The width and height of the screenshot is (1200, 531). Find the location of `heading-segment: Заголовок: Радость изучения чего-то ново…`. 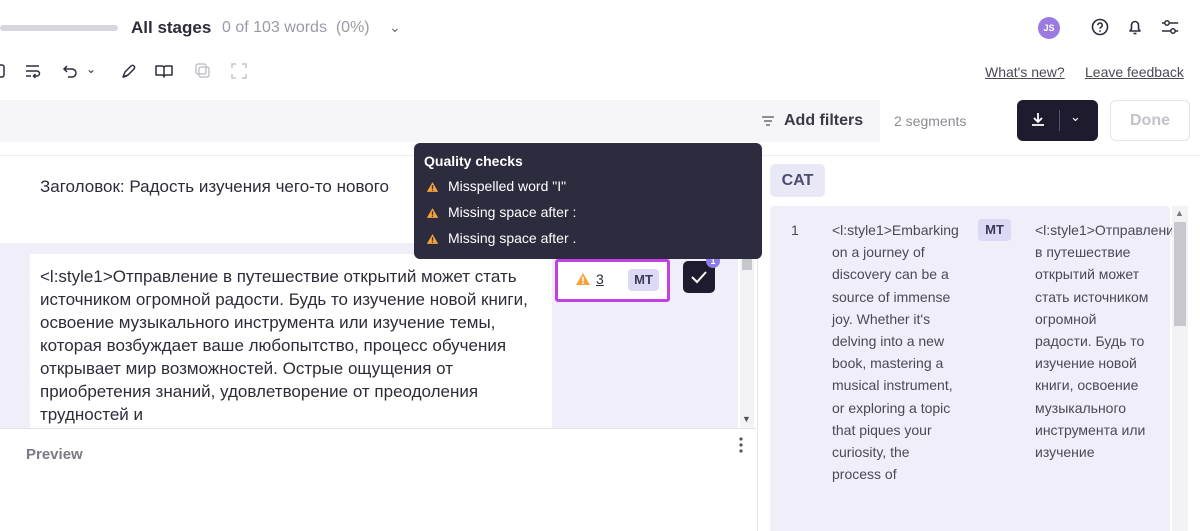

heading-segment: Заголовок: Радость изучения чего-то ново… is located at coordinates (214, 187).